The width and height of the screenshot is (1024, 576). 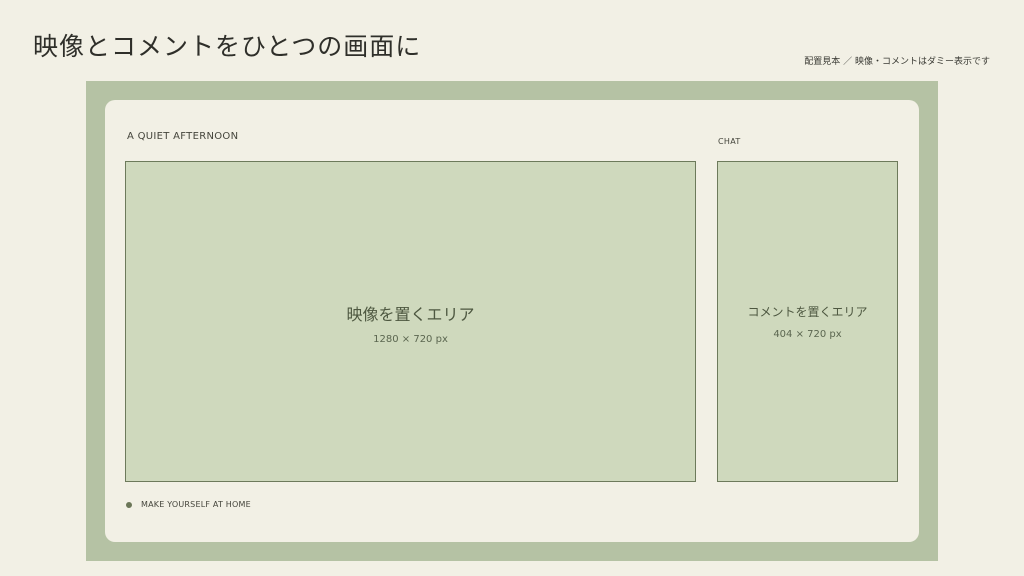 I want to click on footer: MAKE YOURSELF AT HOME, so click(x=188, y=504).